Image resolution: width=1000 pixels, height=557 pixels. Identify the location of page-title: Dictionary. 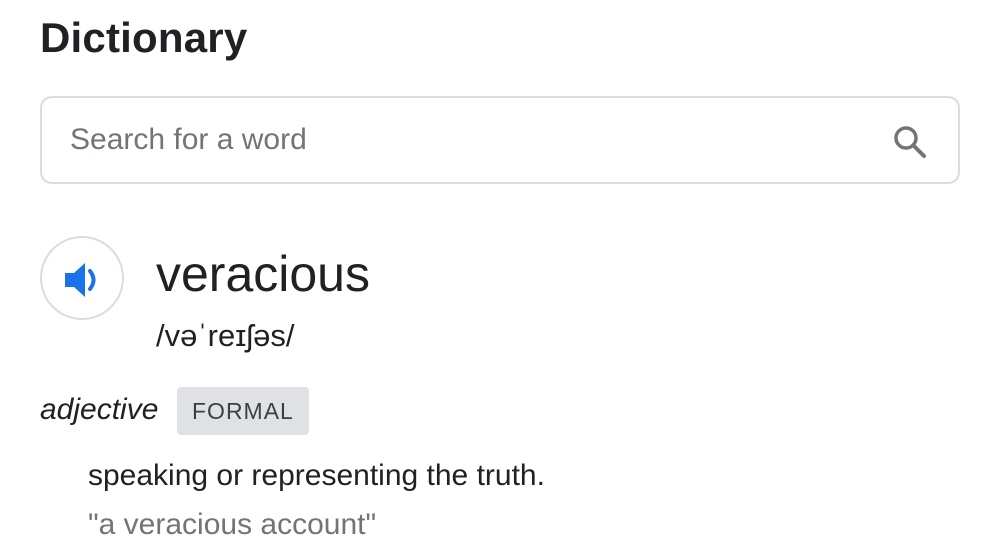
(144, 37).